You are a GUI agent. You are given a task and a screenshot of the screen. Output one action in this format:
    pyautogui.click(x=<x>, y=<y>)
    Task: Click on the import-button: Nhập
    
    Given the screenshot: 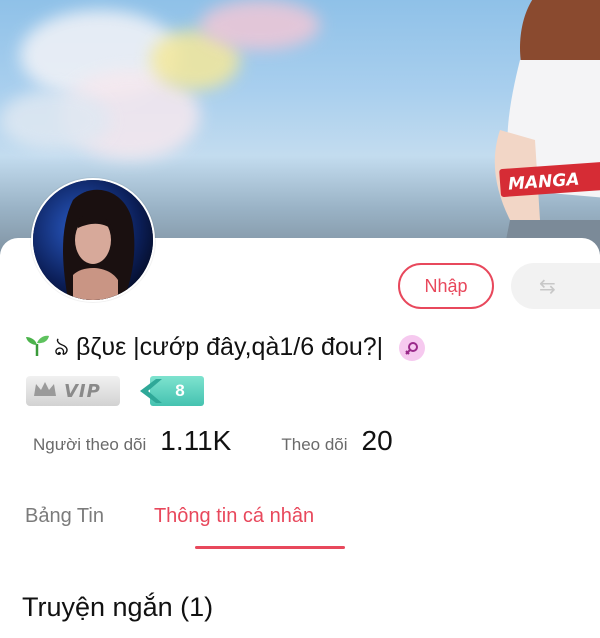 What is the action you would take?
    pyautogui.click(x=446, y=286)
    